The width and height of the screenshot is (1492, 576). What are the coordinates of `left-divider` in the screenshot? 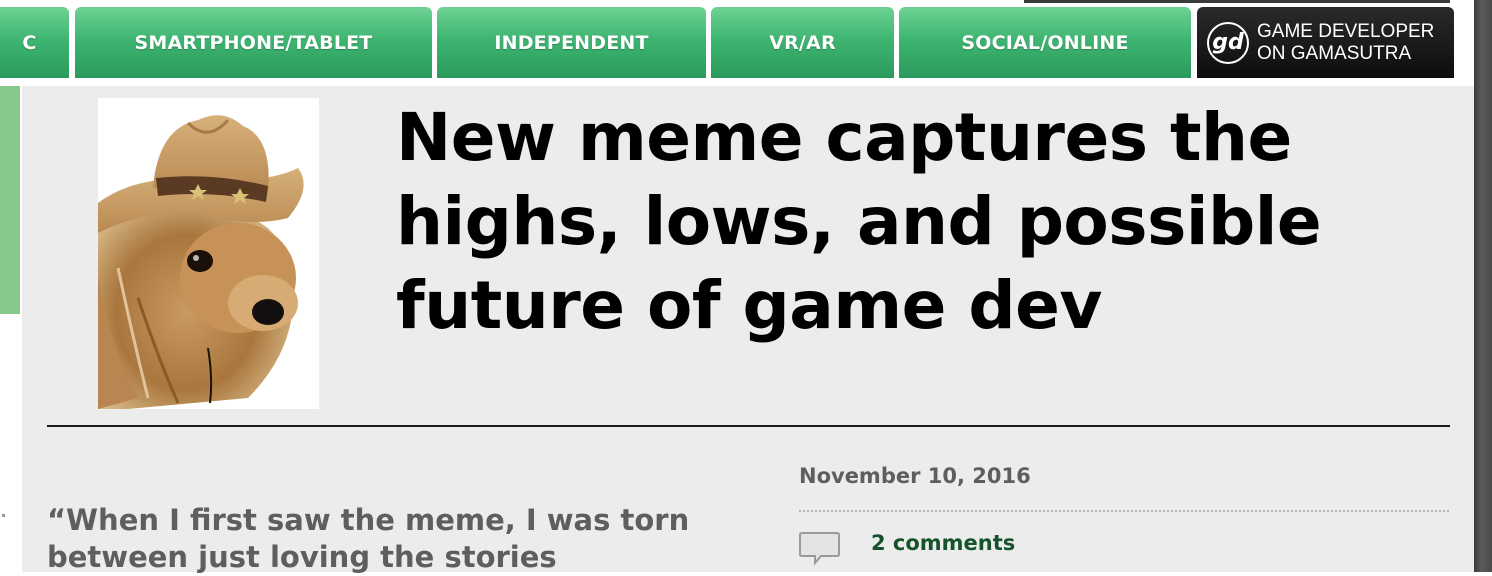 It's located at (9, 439).